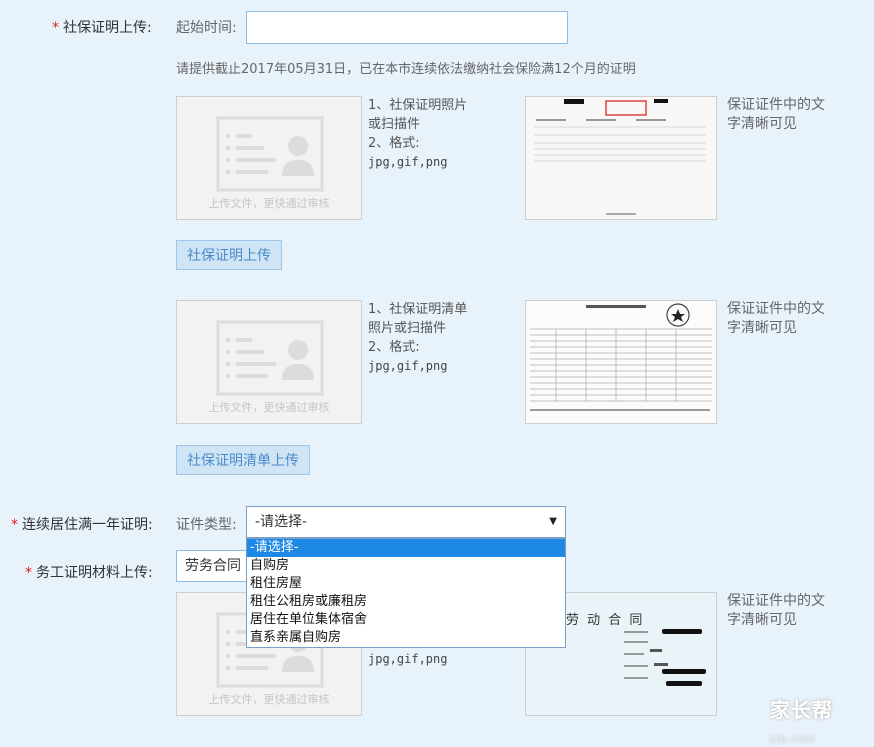 The image size is (874, 747). What do you see at coordinates (407, 27) in the screenshot?
I see `start-time-input` at bounding box center [407, 27].